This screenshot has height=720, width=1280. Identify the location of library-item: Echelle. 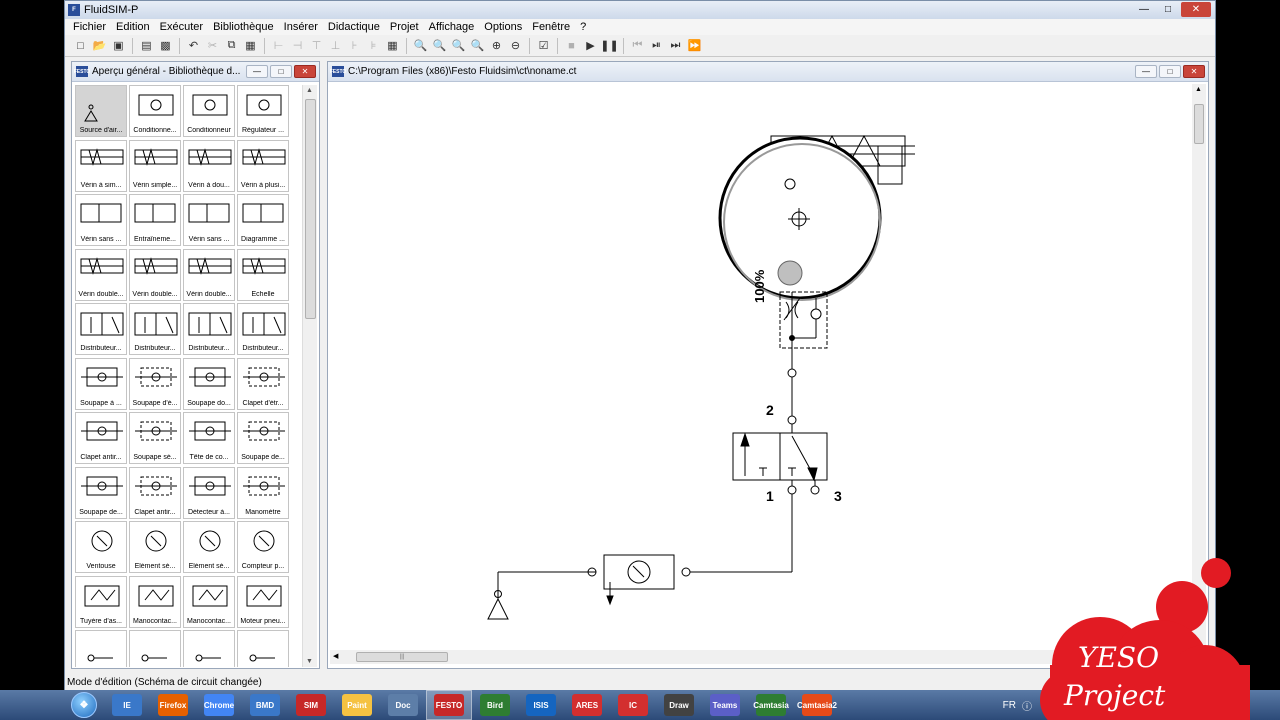
(263, 274).